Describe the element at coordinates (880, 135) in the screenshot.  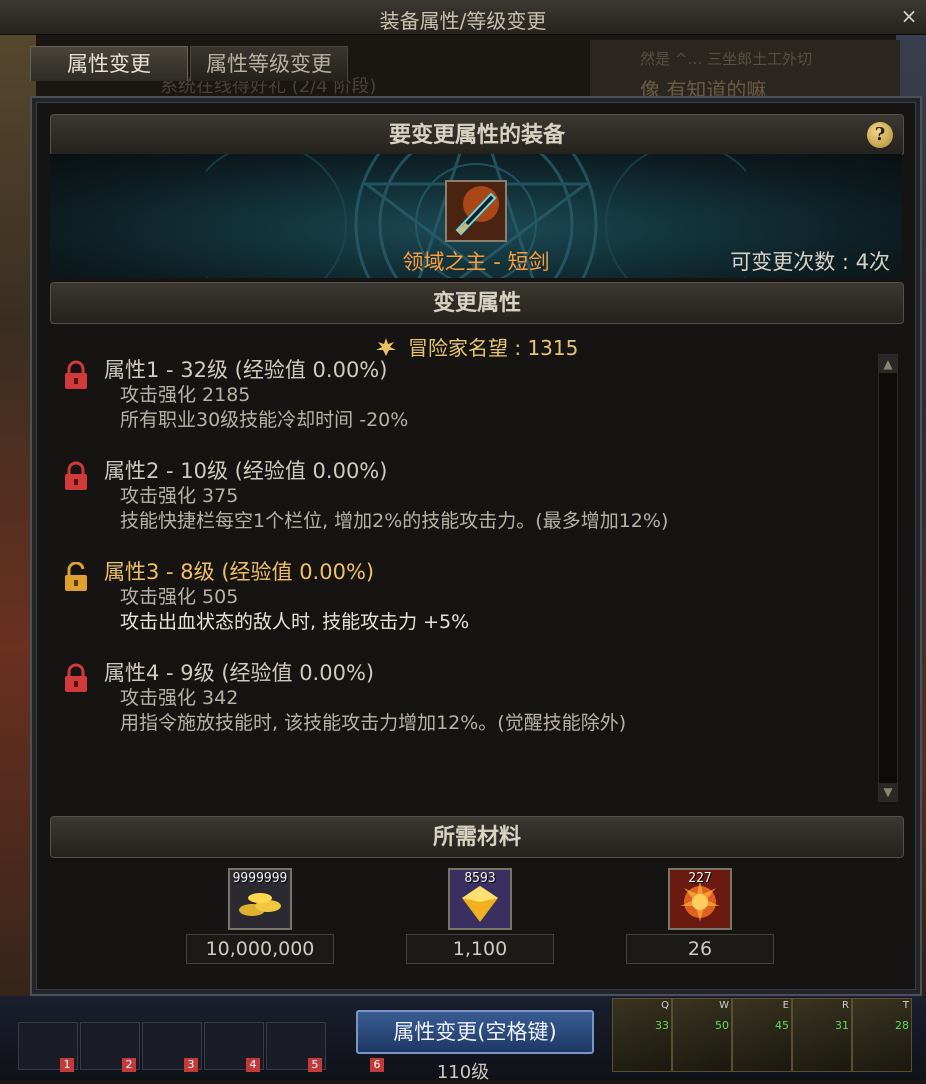
I see `help-button: ?` at that location.